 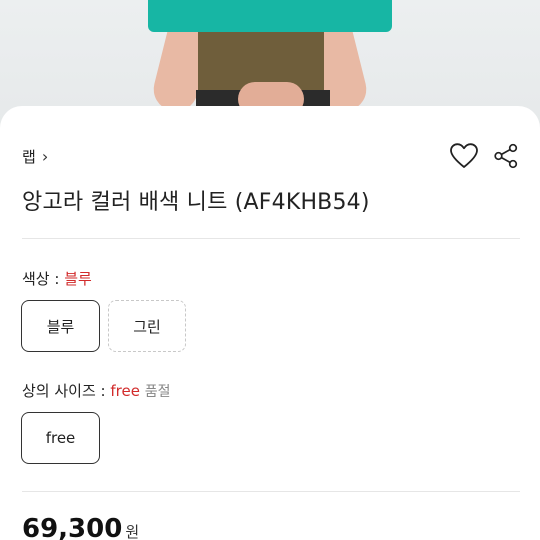 What do you see at coordinates (157, 392) in the screenshot?
I see `soldout-badge: 품절` at bounding box center [157, 392].